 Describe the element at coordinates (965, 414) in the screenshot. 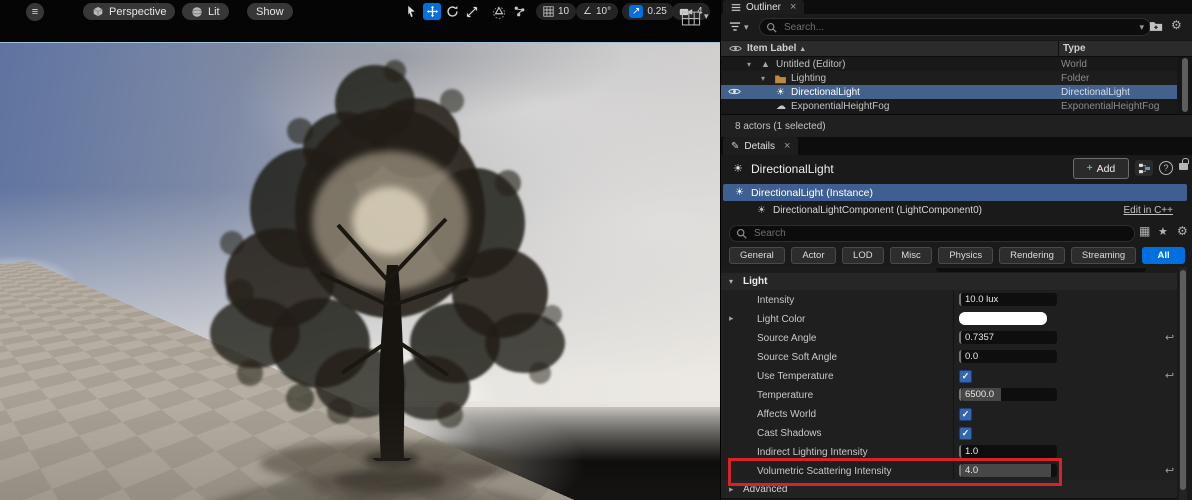

I see `affects-world-checkbox: ✓` at that location.